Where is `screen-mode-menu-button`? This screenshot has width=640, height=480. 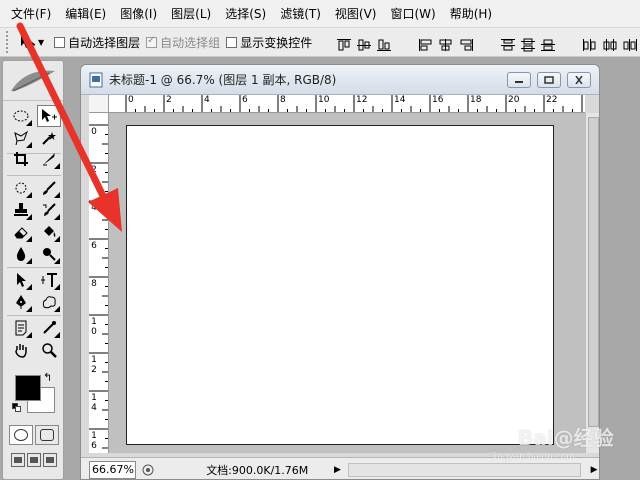
screen-mode-menu-button is located at coordinates (34, 460).